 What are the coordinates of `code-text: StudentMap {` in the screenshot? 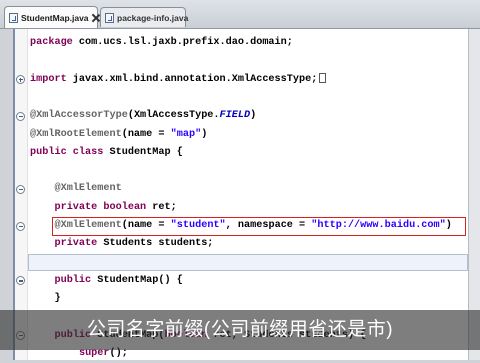 It's located at (143, 152).